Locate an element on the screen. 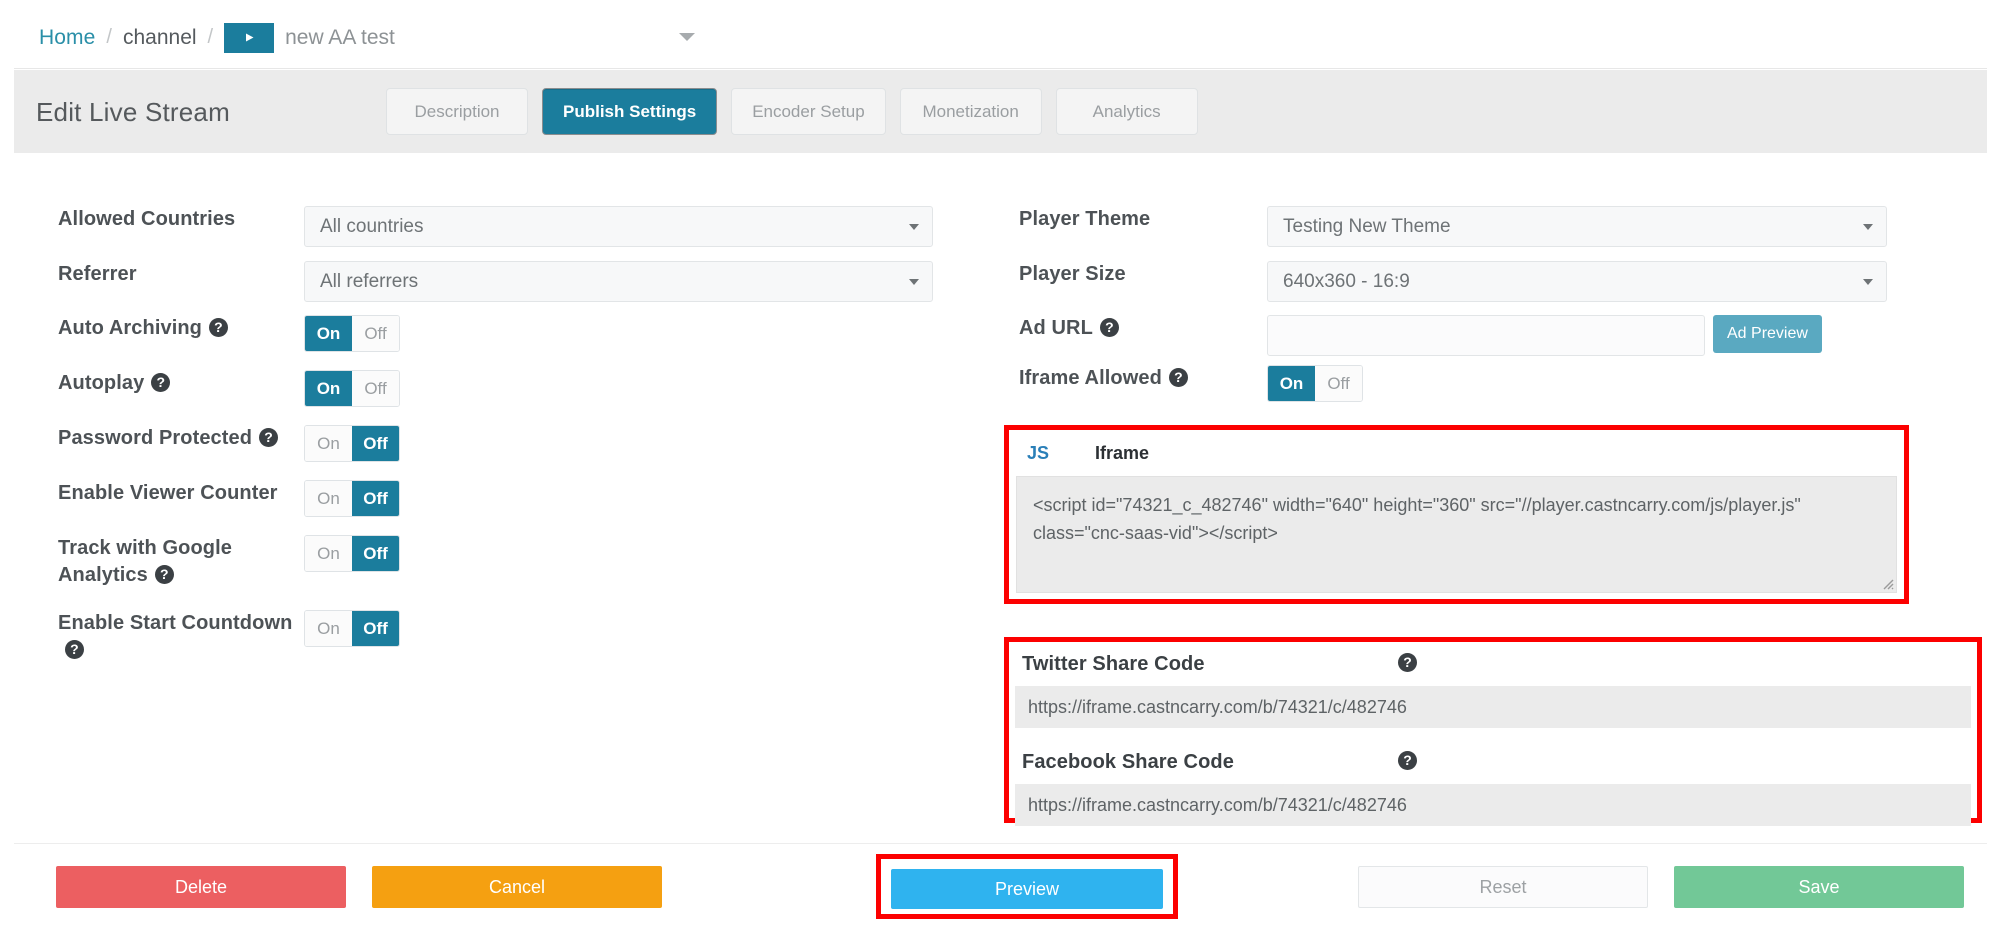  referrer-select: All referrers is located at coordinates (618, 281).